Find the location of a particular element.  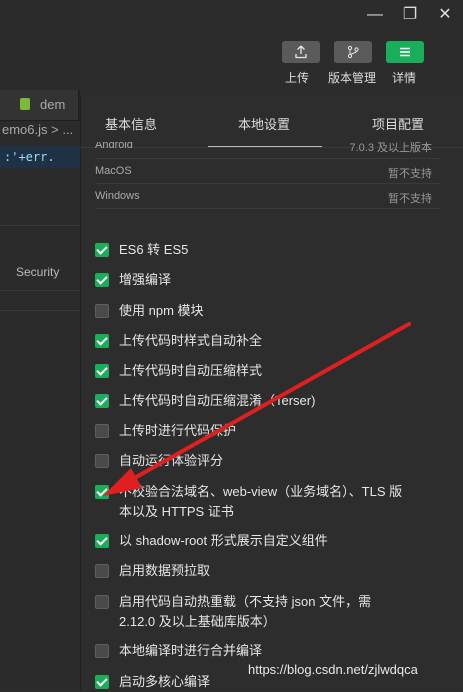

editor-file-tab-label: dem is located at coordinates (52, 104).